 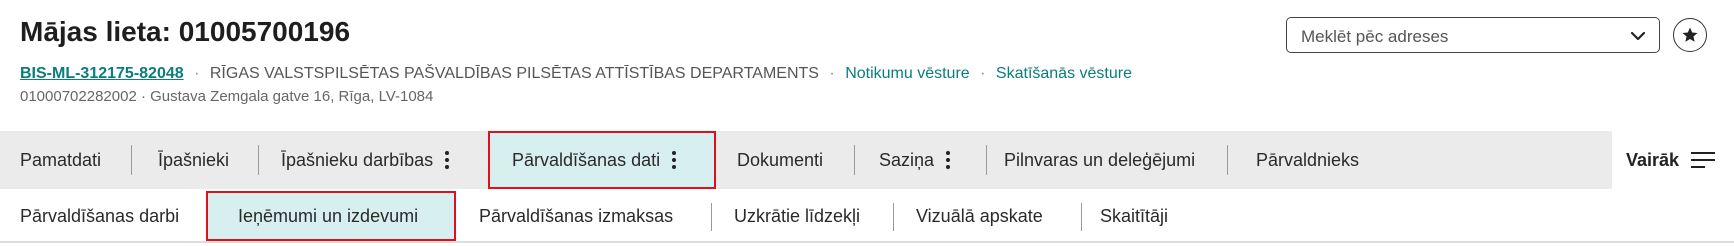 I want to click on subtab-skaititaji: Skaitītāji, so click(x=1147, y=216).